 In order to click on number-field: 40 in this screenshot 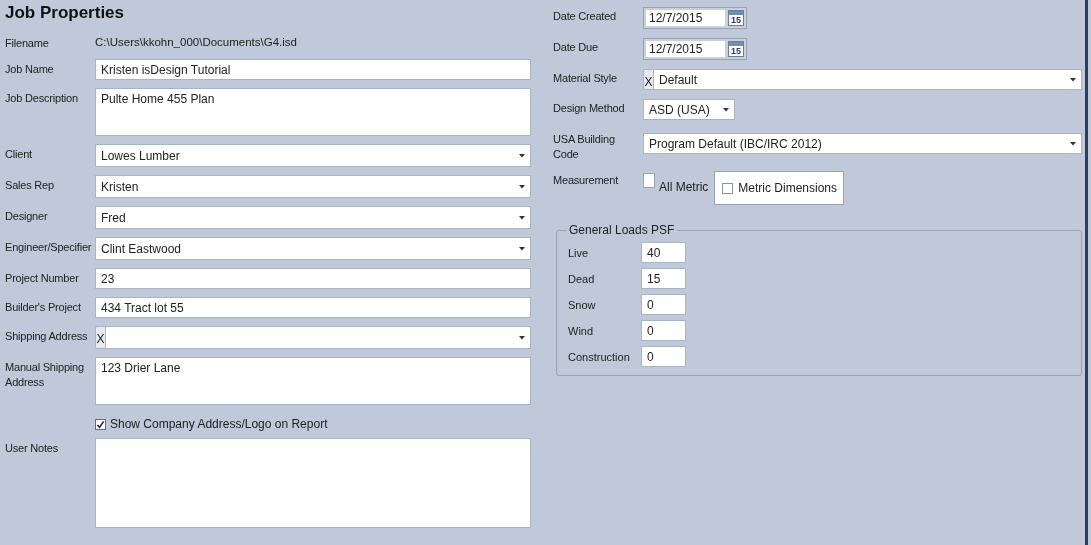, I will do `click(663, 252)`.